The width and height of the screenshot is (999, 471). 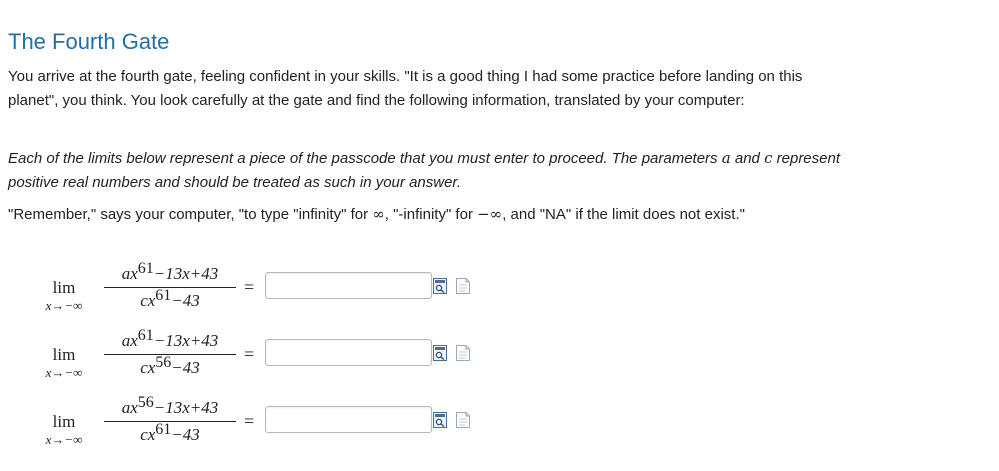 What do you see at coordinates (260, 291) in the screenshot?
I see `limit-row-1: lim x→−∞ ax61−13x+43 cx61−43 =` at bounding box center [260, 291].